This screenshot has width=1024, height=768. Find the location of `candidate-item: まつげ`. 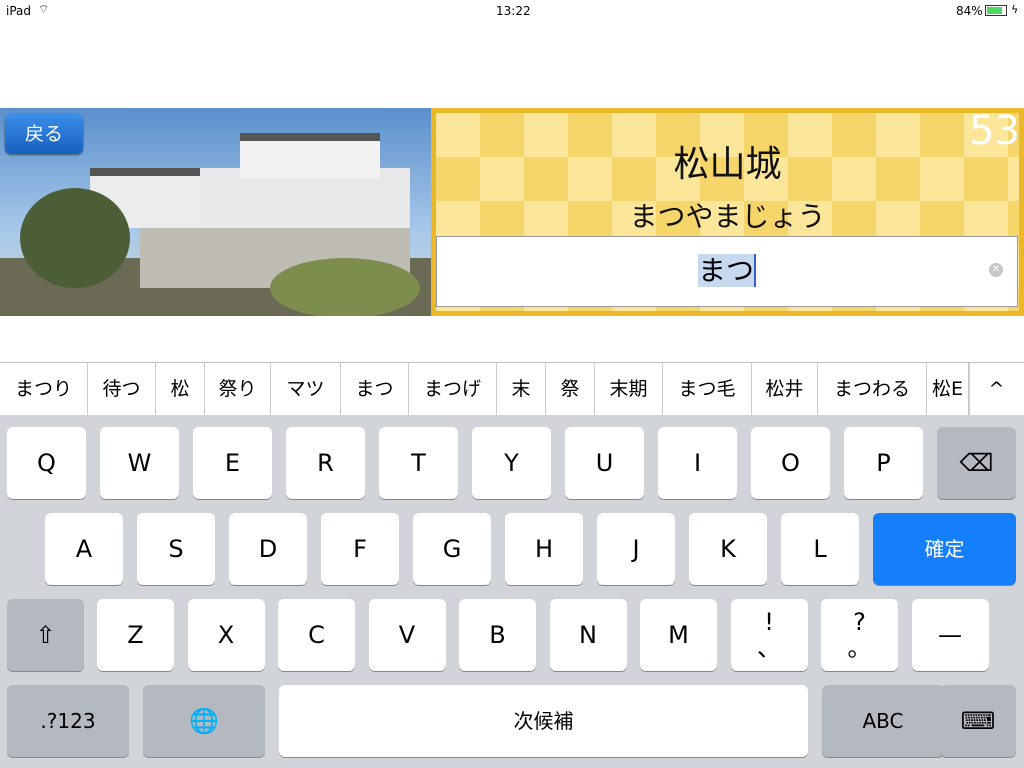

candidate-item: まつげ is located at coordinates (453, 389).